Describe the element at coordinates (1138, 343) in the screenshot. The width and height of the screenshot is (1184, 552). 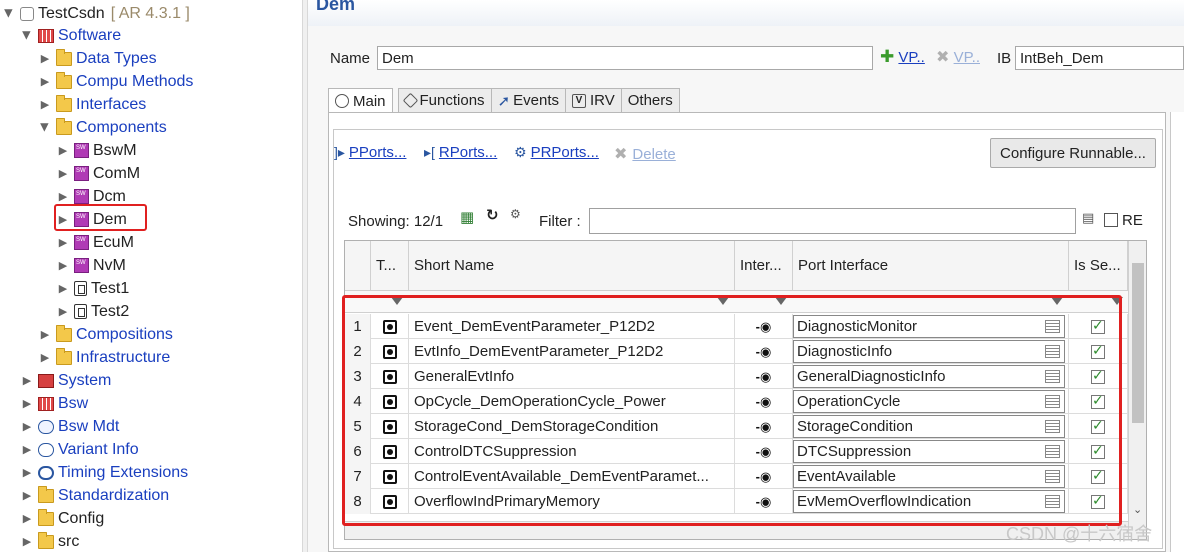
I see `scroll-thumb` at that location.